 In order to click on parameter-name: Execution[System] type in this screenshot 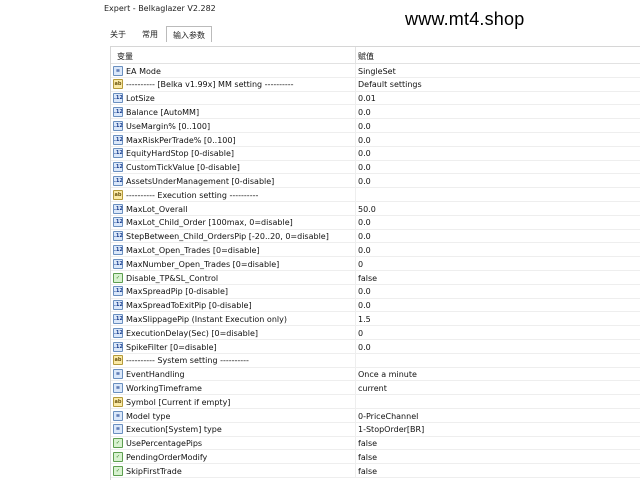, I will do `click(174, 430)`.